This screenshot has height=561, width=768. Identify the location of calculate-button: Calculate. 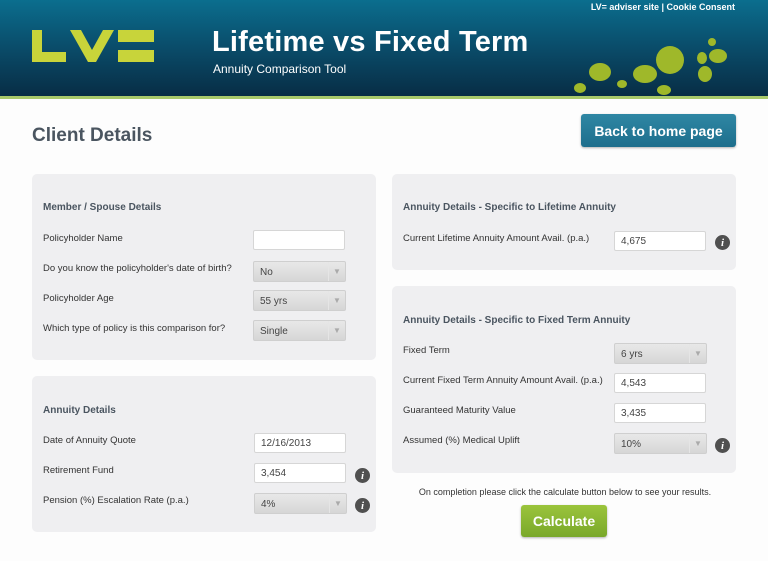
(564, 521).